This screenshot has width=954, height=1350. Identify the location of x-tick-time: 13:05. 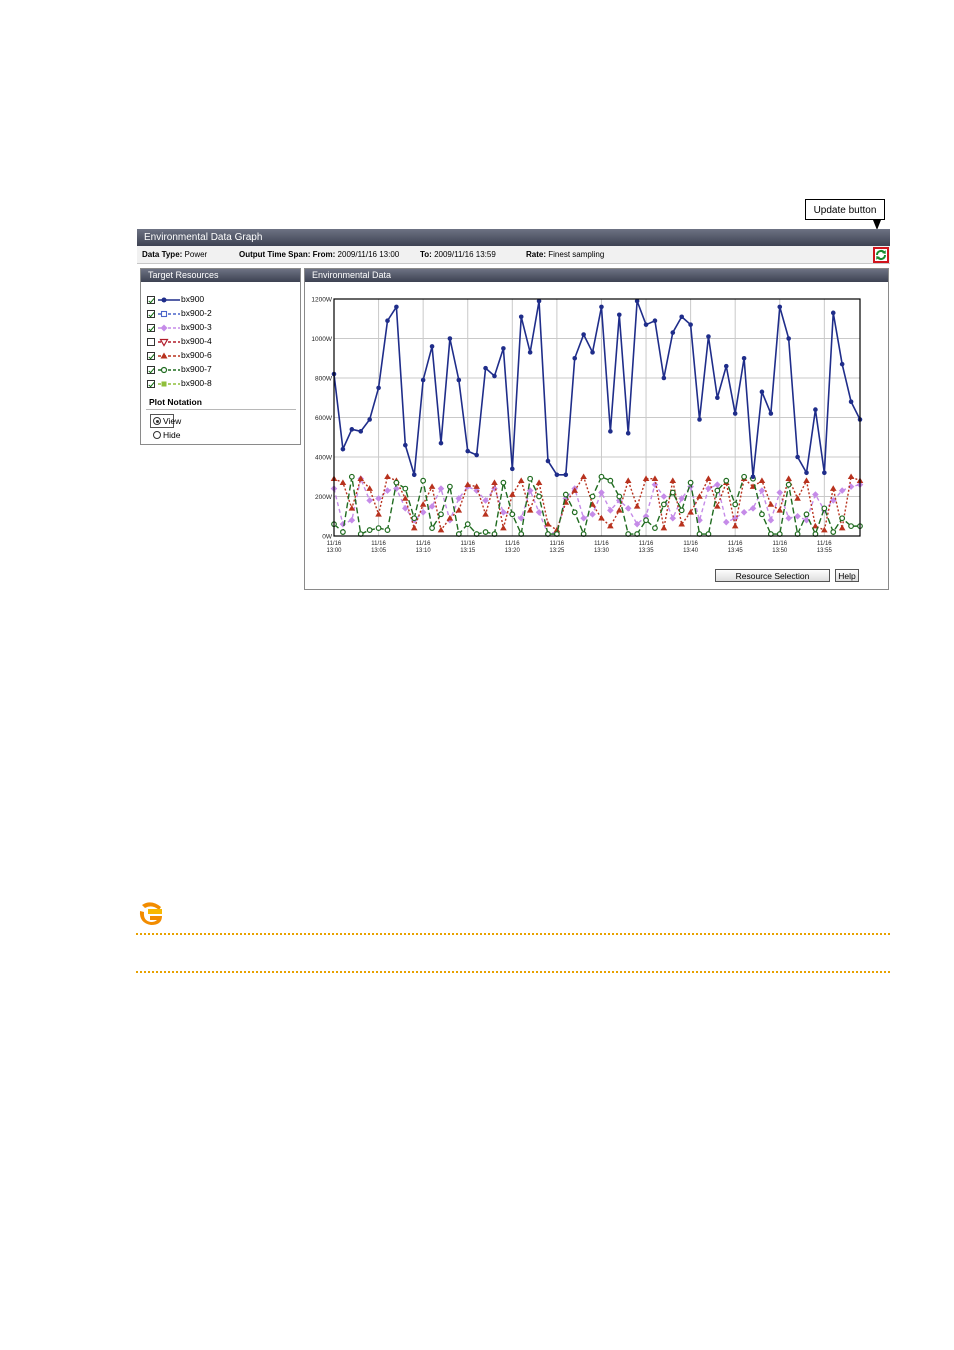
(379, 551).